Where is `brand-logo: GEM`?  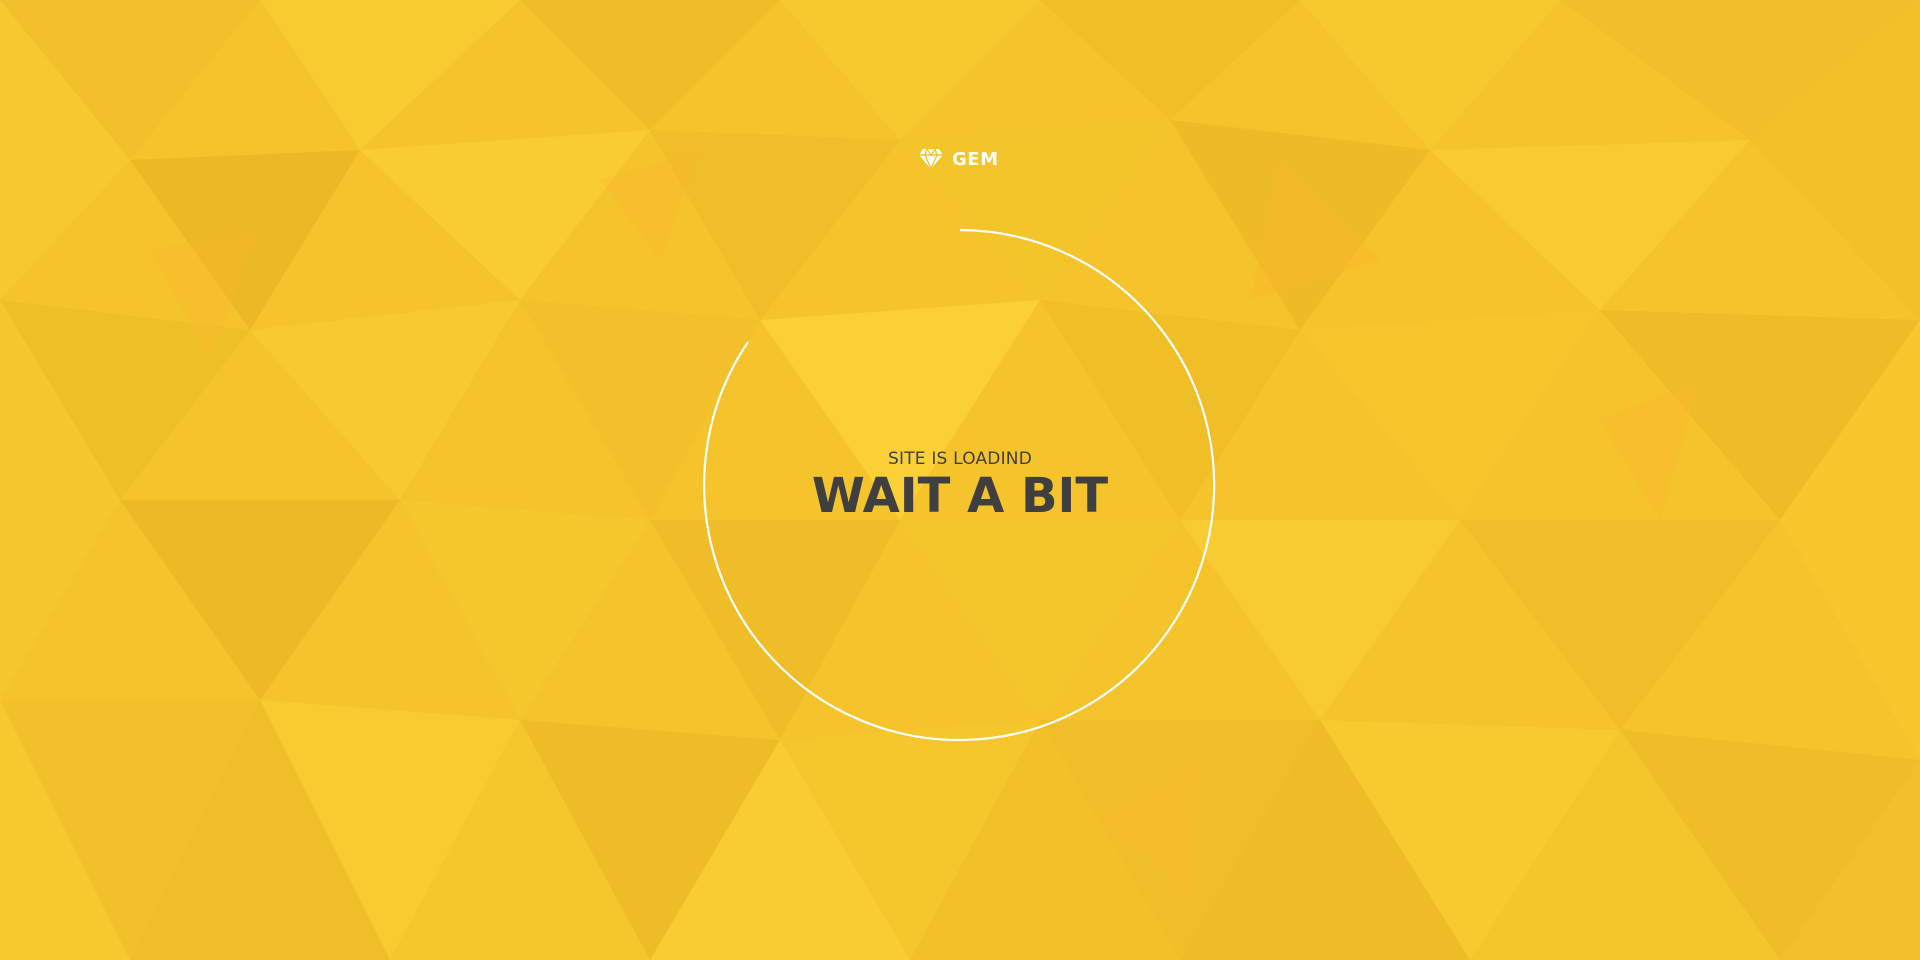
brand-logo: GEM is located at coordinates (958, 159).